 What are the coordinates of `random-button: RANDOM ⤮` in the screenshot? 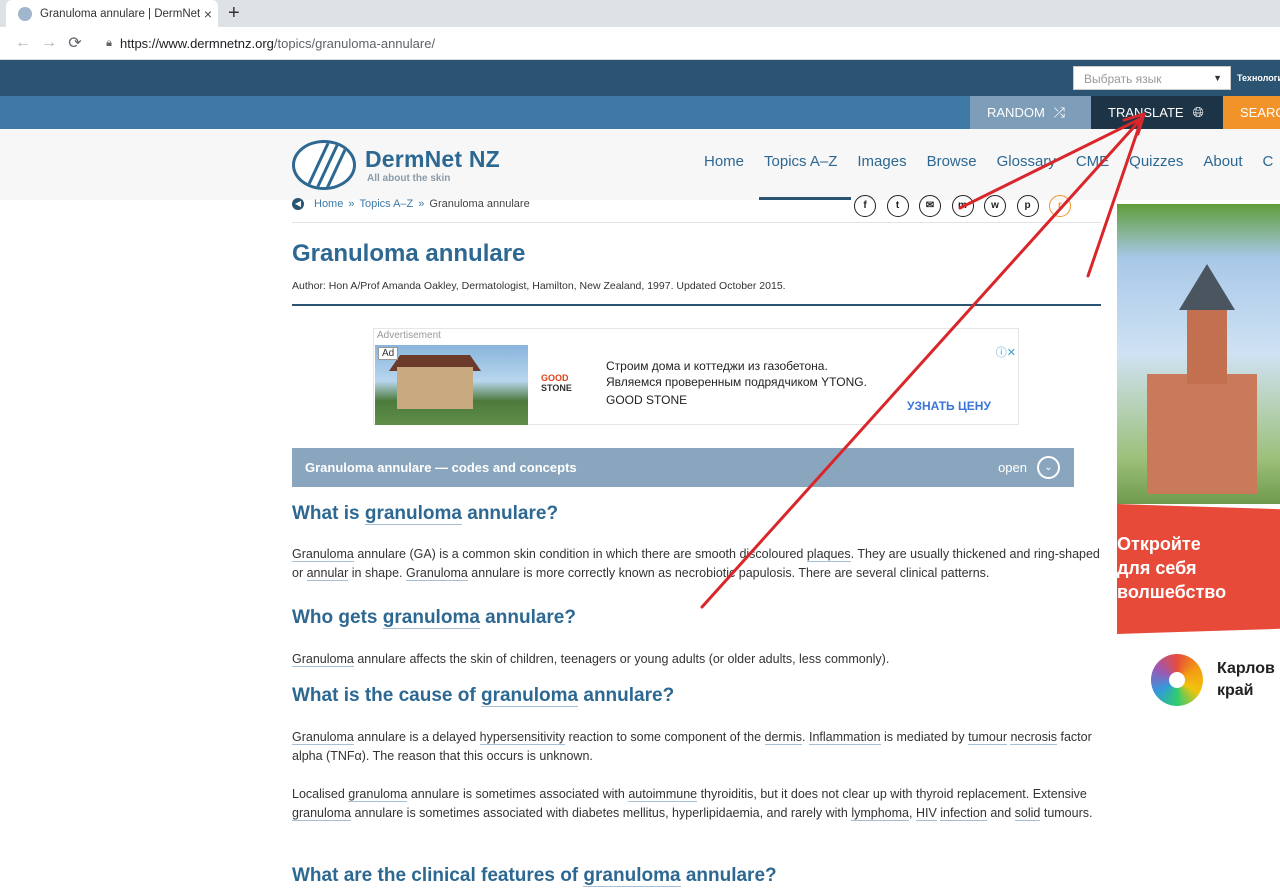 It's located at (1030, 112).